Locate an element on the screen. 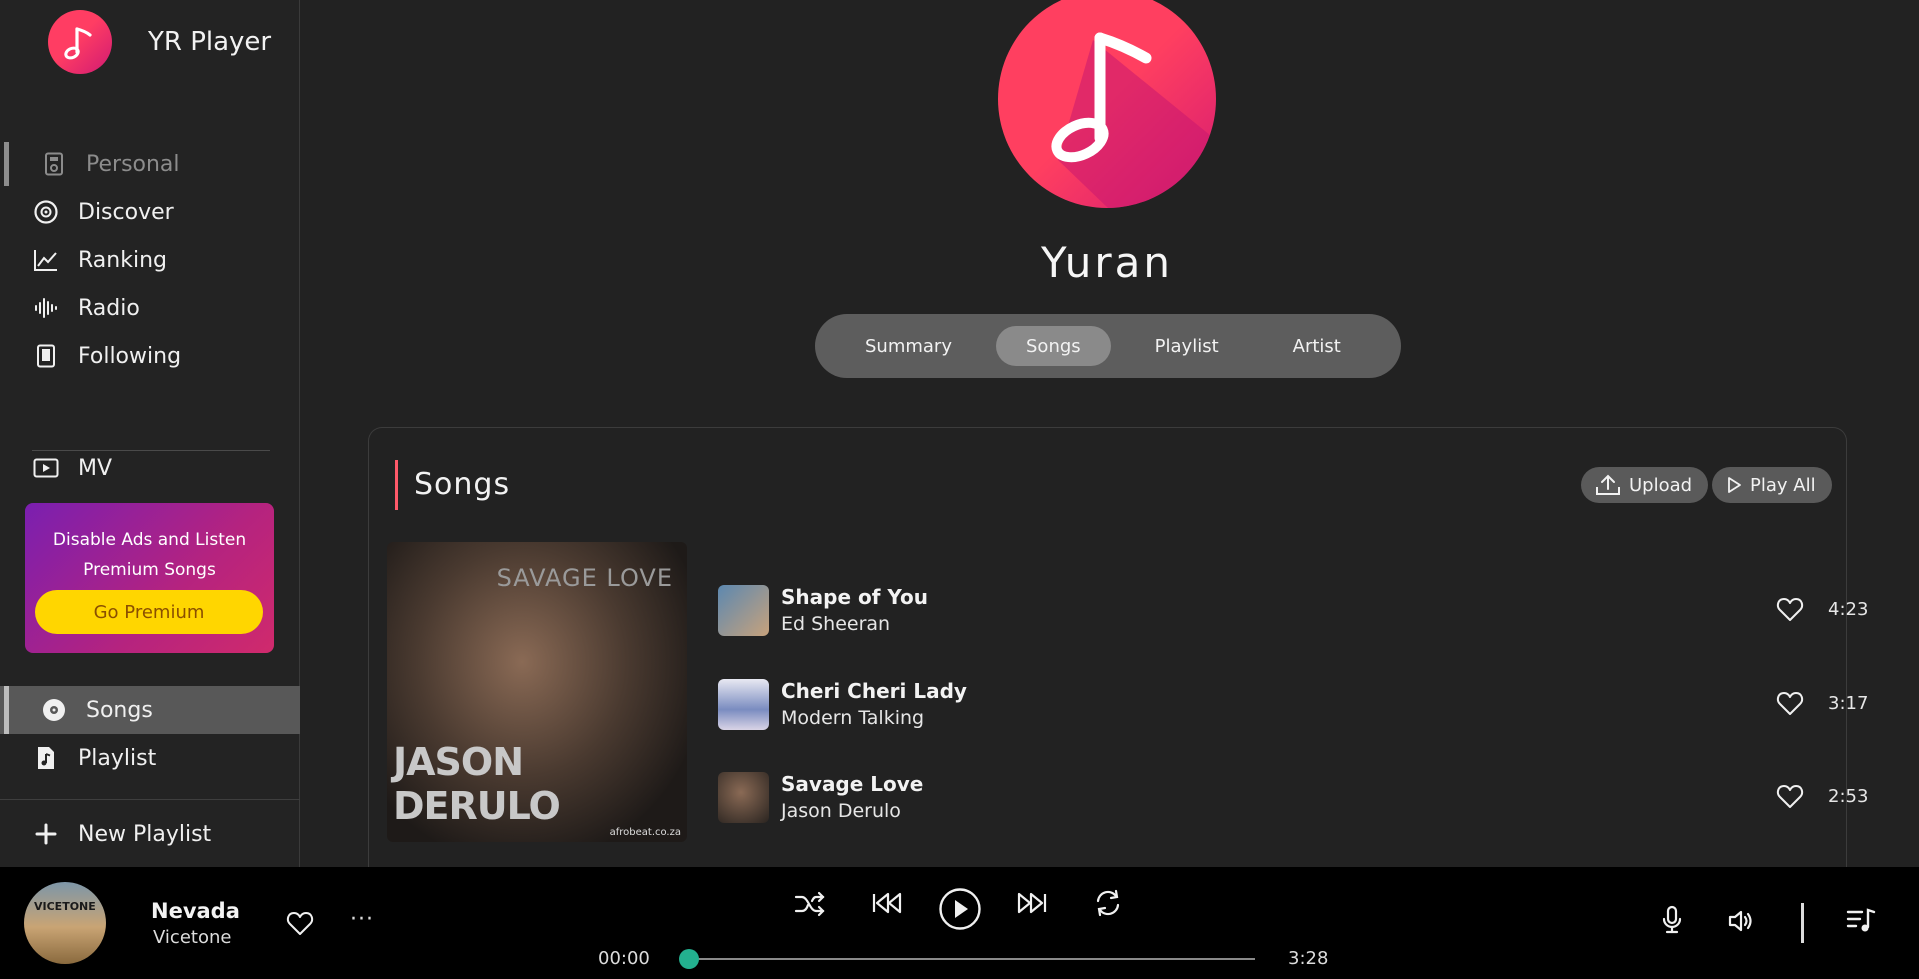 Image resolution: width=1919 pixels, height=979 pixels. play-all-button: Play All is located at coordinates (1772, 485).